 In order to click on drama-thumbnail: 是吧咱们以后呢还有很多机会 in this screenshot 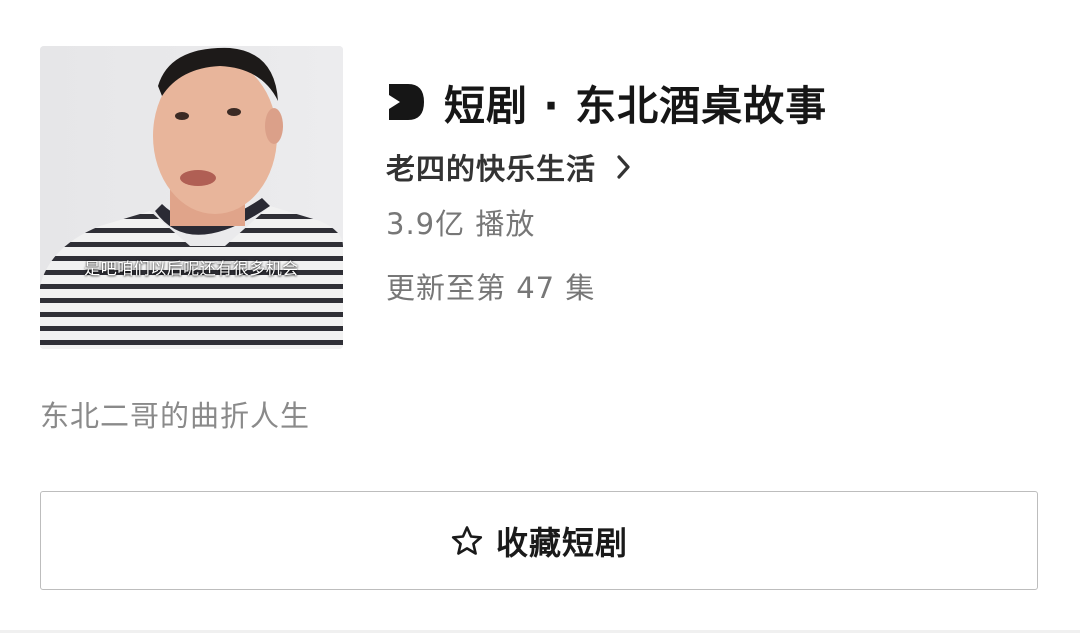, I will do `click(191, 197)`.